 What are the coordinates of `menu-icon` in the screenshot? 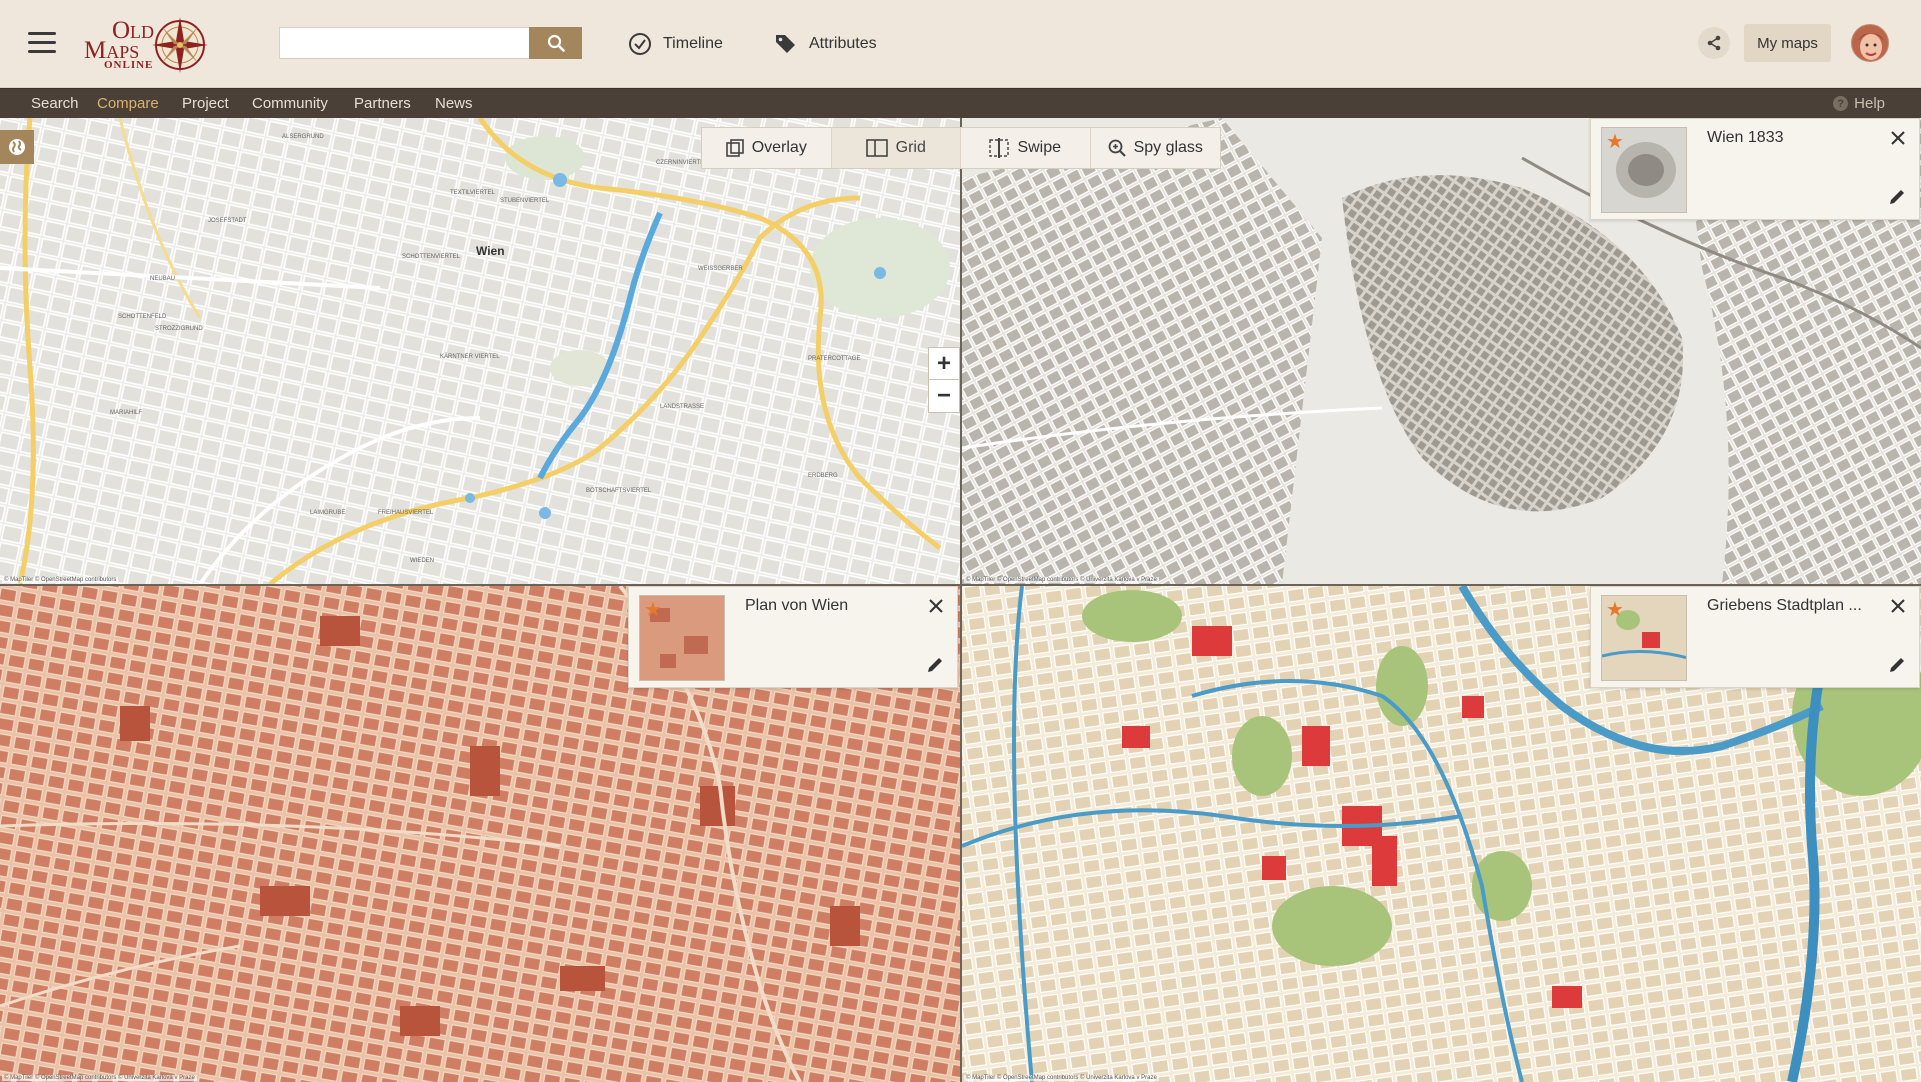 It's located at (42, 43).